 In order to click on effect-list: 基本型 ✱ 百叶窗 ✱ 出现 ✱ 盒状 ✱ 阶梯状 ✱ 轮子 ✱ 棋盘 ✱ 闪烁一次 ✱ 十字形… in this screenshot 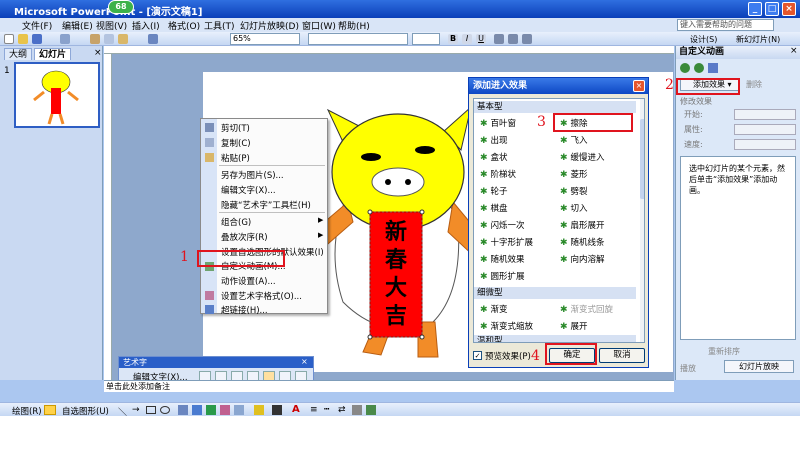, I will do `click(559, 220)`.